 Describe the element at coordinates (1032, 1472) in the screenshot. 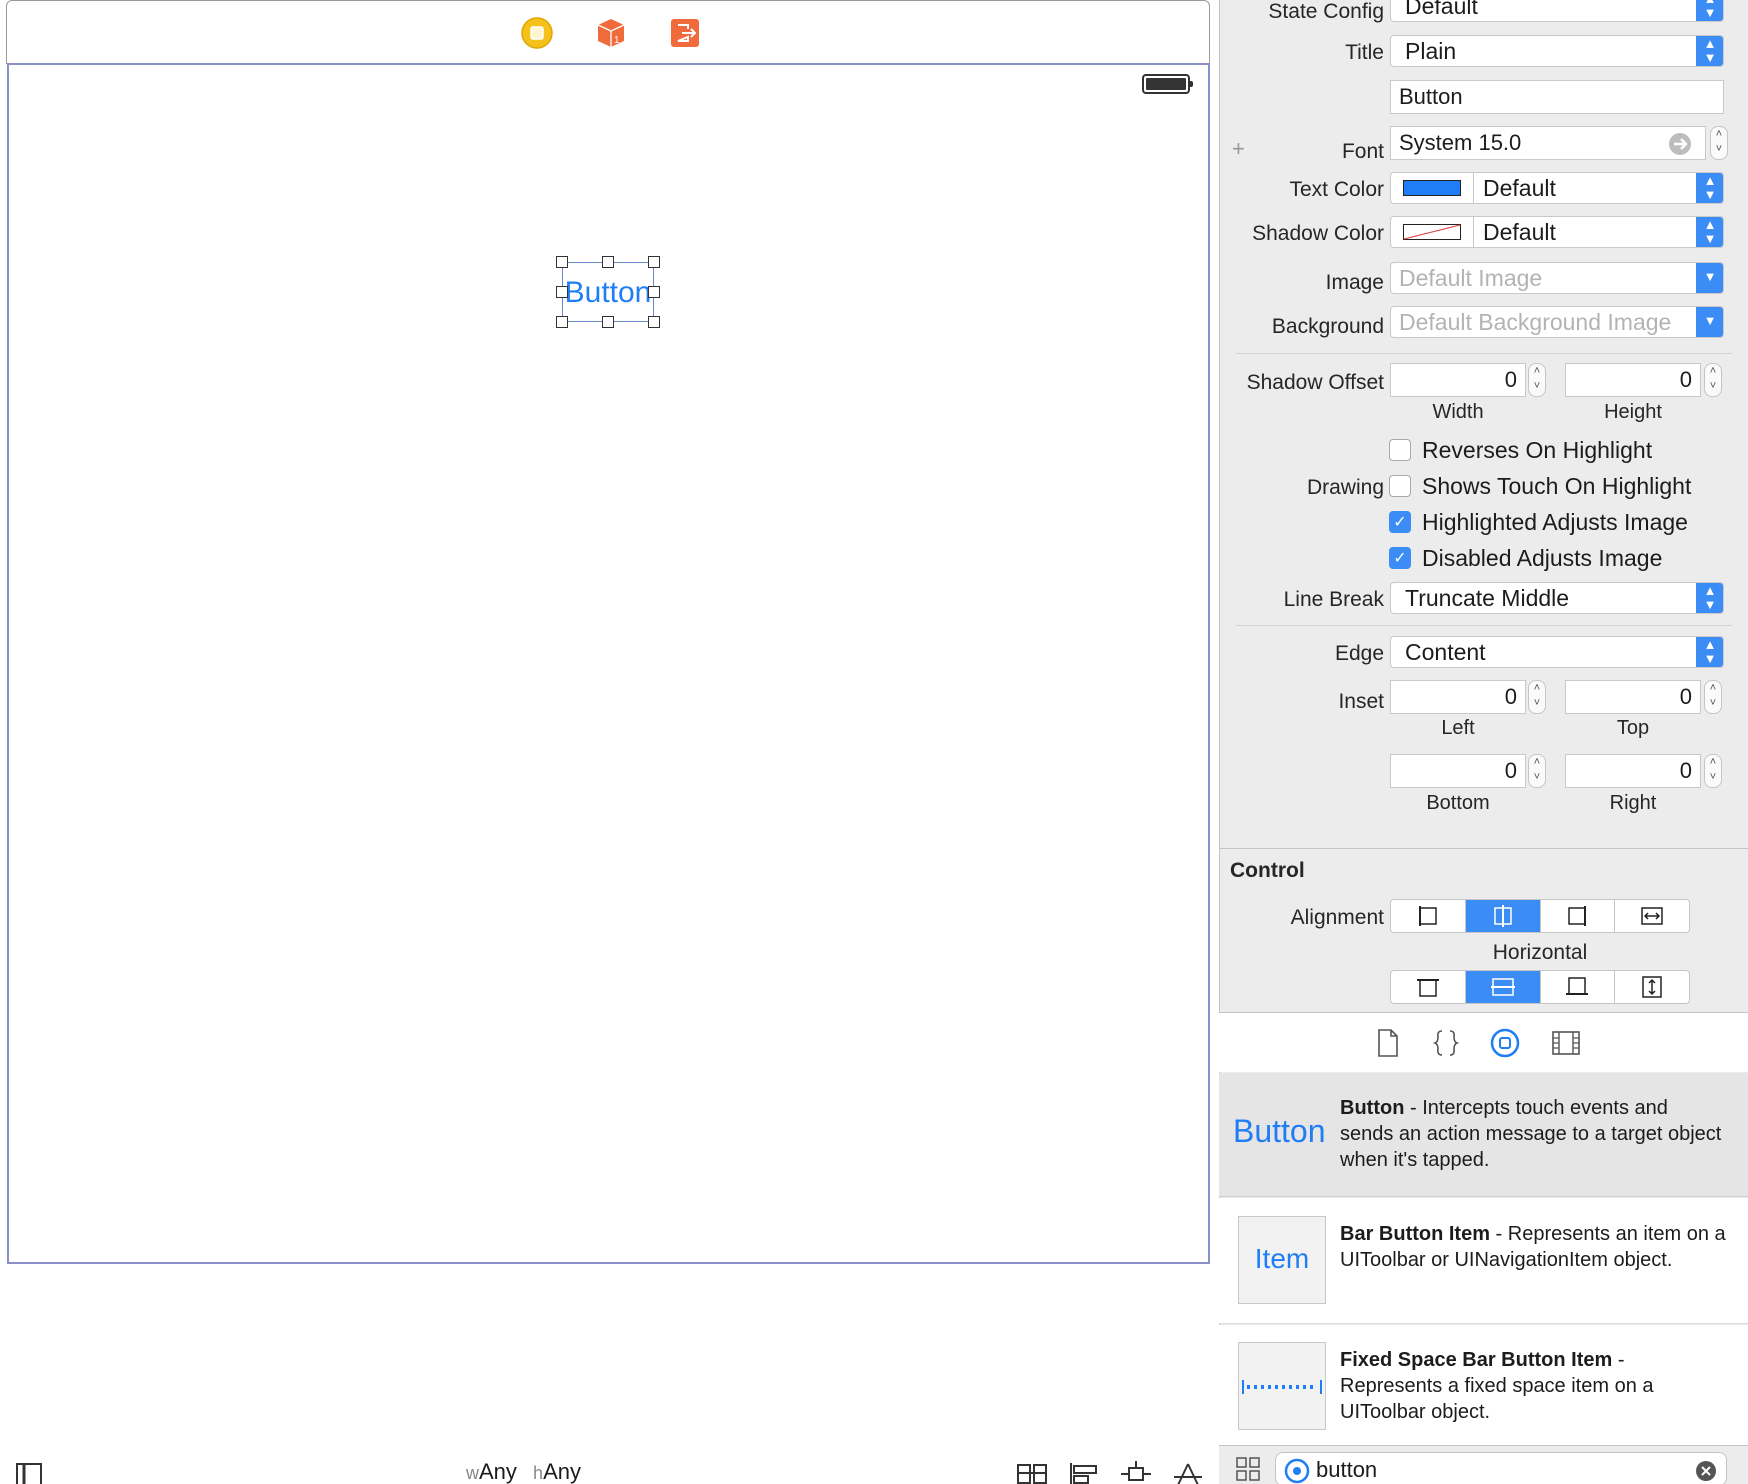

I see `stack-icon` at that location.